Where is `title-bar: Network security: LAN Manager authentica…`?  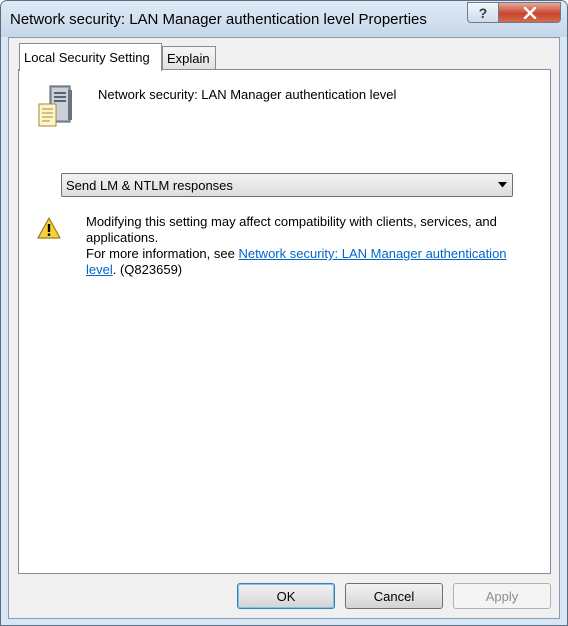
title-bar: Network security: LAN Manager authentica… is located at coordinates (284, 19).